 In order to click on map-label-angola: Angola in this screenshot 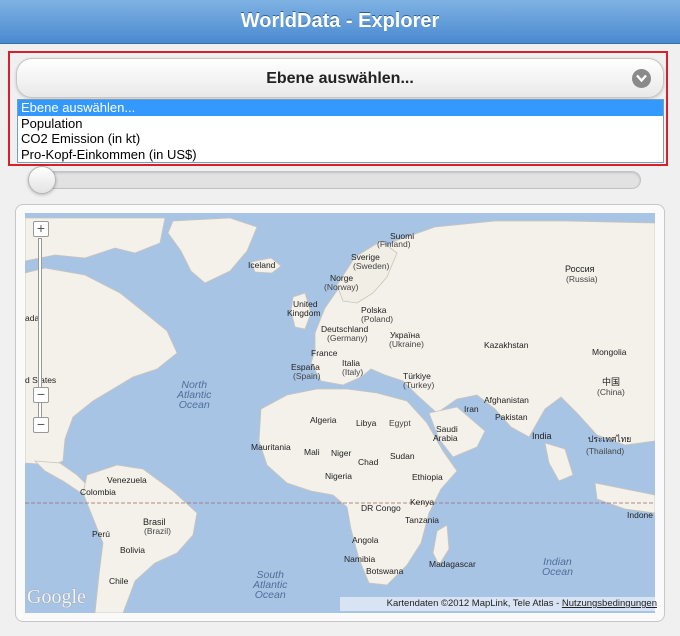, I will do `click(365, 540)`.